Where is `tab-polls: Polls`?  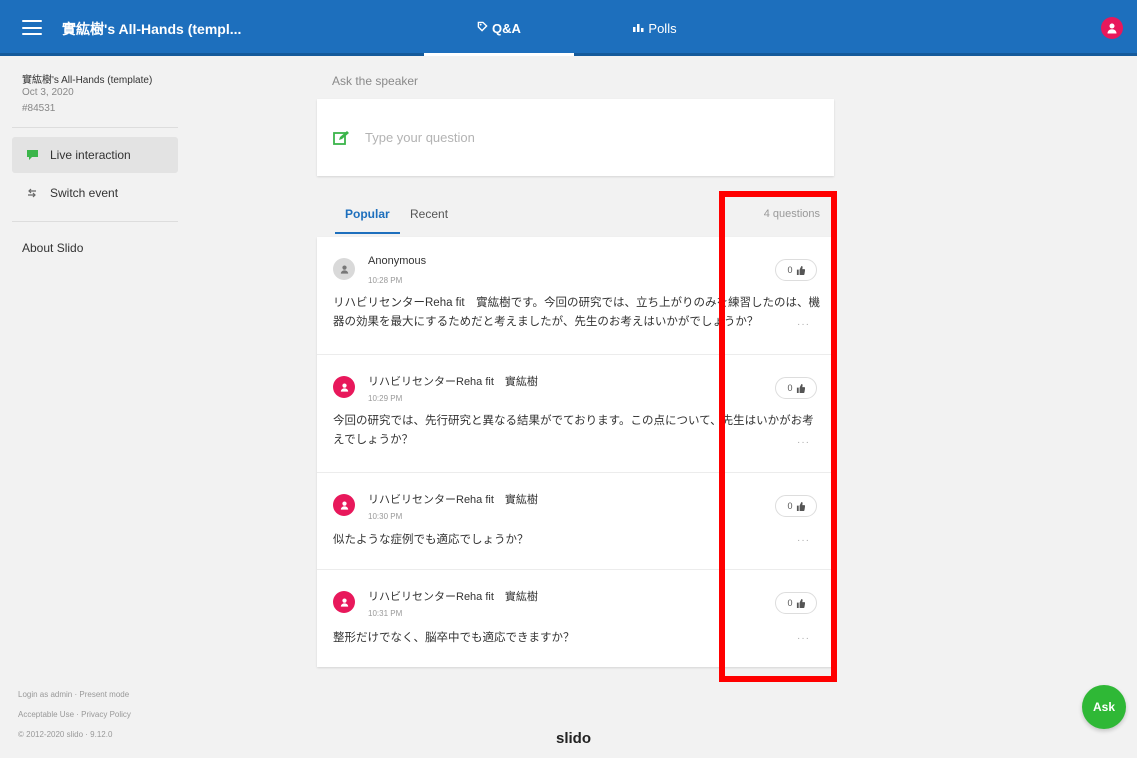 tab-polls: Polls is located at coordinates (655, 28).